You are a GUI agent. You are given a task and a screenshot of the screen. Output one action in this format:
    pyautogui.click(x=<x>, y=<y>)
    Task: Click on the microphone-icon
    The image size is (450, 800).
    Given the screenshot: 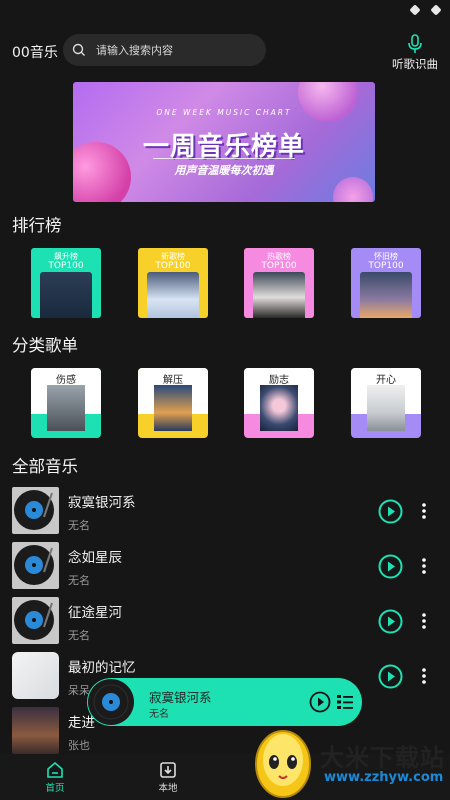 What is the action you would take?
    pyautogui.click(x=415, y=43)
    